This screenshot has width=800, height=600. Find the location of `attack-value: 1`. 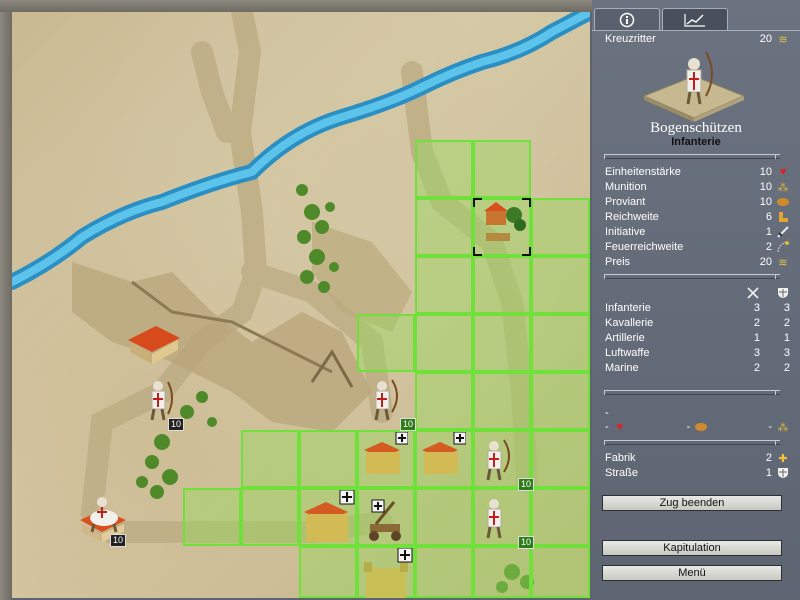

attack-value: 1 is located at coordinates (756, 338).